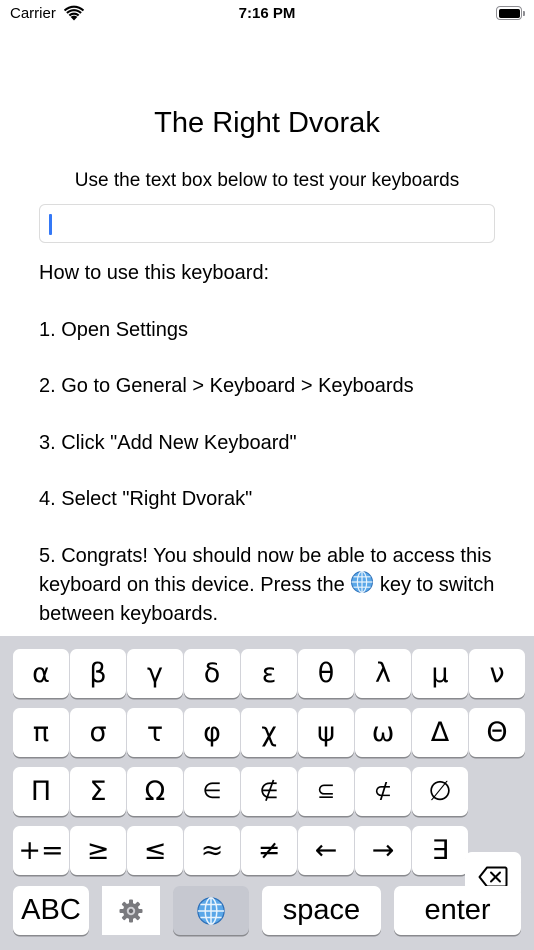 This screenshot has height=950, width=534. I want to click on symbol-key: φ, so click(212, 732).